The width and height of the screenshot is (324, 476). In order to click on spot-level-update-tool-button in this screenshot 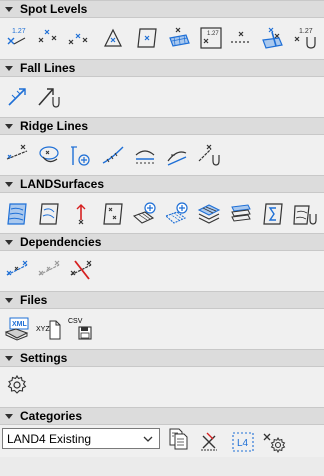, I will do `click(273, 38)`.